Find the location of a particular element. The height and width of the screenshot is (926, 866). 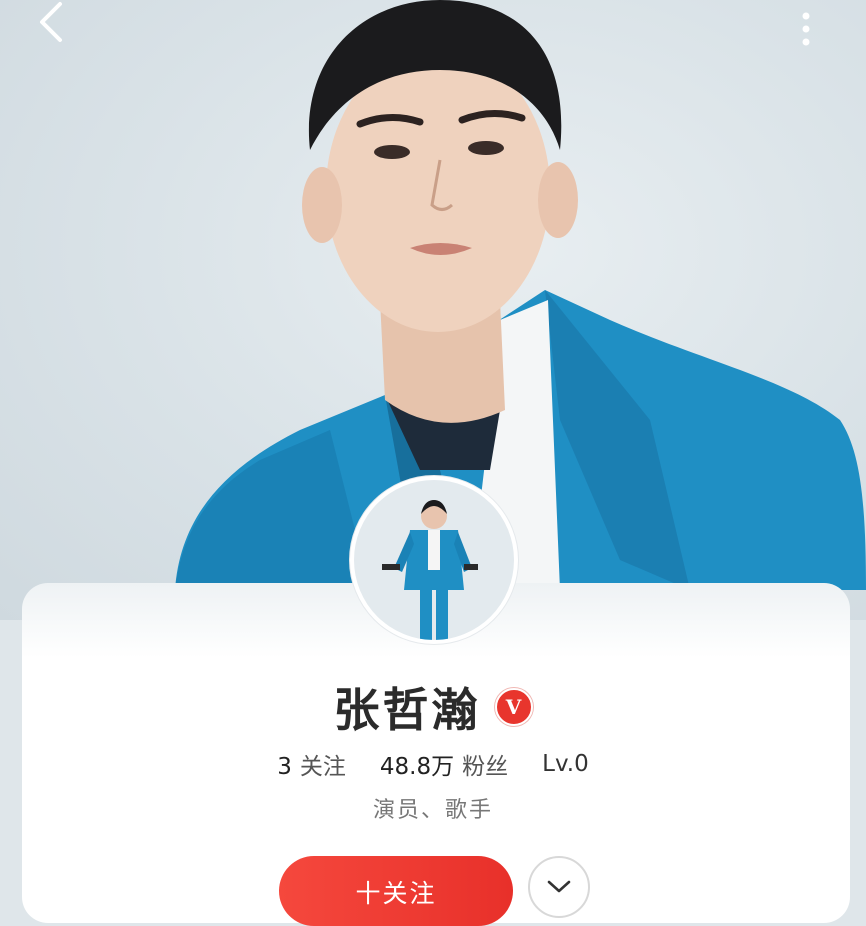

expand-button is located at coordinates (559, 887).